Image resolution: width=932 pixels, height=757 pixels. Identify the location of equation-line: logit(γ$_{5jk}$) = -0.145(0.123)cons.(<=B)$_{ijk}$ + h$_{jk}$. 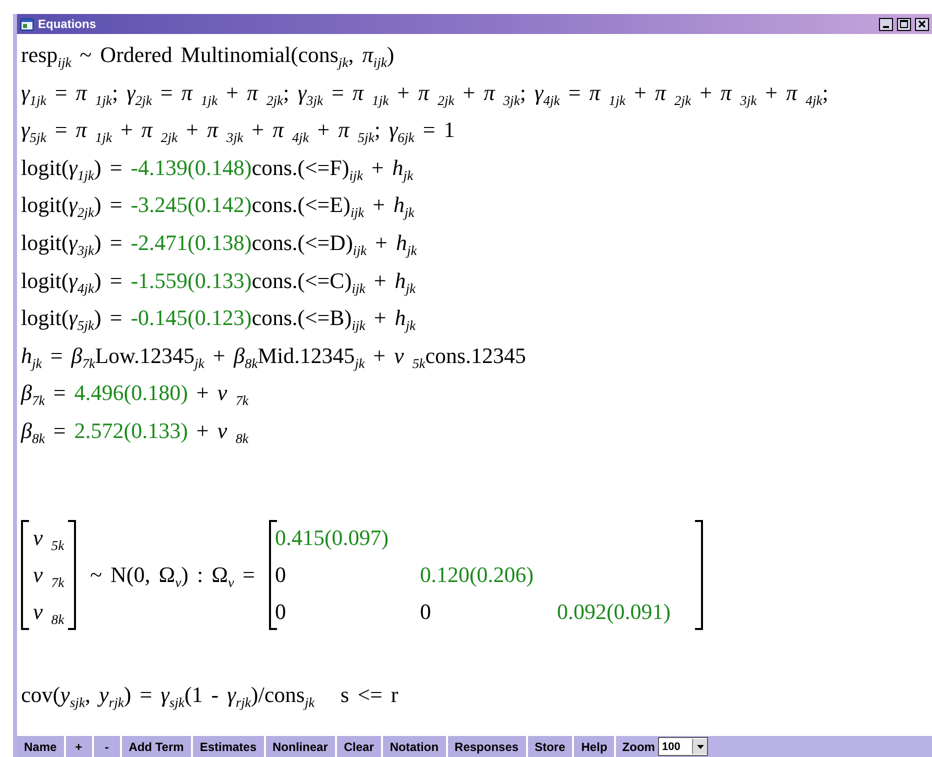
(219, 319).